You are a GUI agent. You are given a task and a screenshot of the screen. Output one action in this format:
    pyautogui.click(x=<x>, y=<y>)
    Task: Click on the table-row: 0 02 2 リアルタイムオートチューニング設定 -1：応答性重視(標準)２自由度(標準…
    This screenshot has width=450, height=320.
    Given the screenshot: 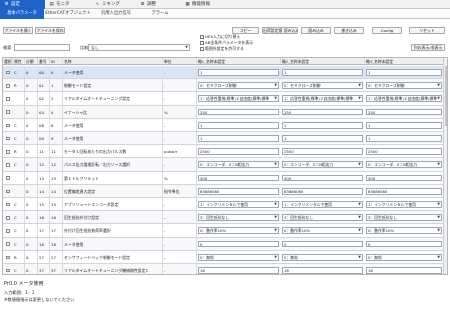 What is the action you would take?
    pyautogui.click(x=225, y=99)
    